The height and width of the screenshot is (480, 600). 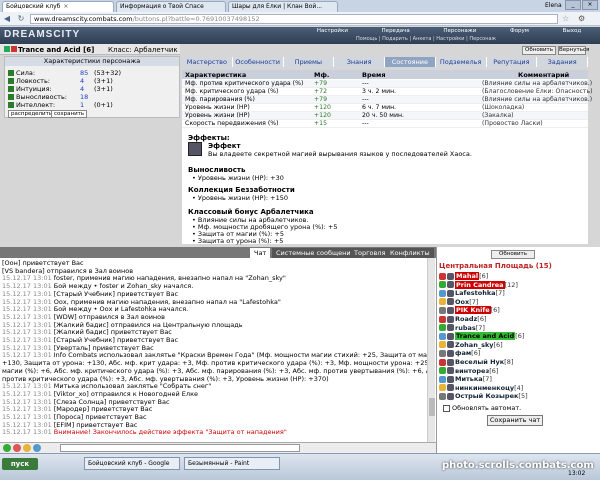 I want to click on reload-icon: ↻, so click(x=21, y=19).